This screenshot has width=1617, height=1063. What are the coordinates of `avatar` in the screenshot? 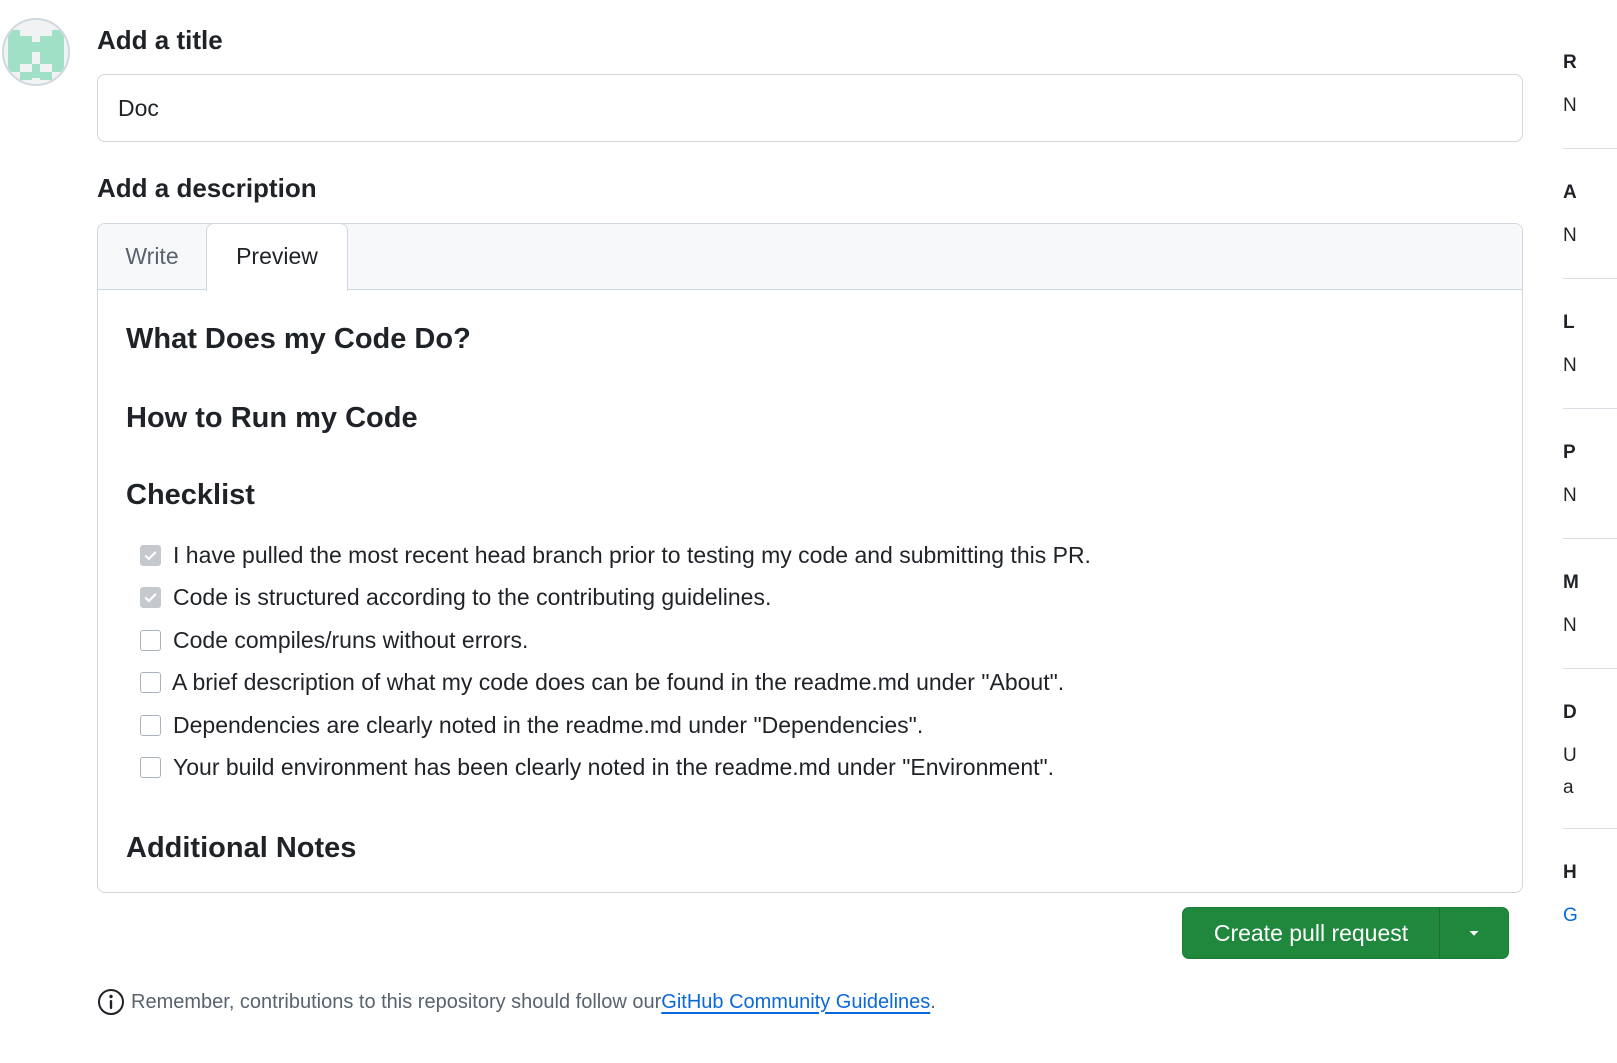 It's located at (36, 52).